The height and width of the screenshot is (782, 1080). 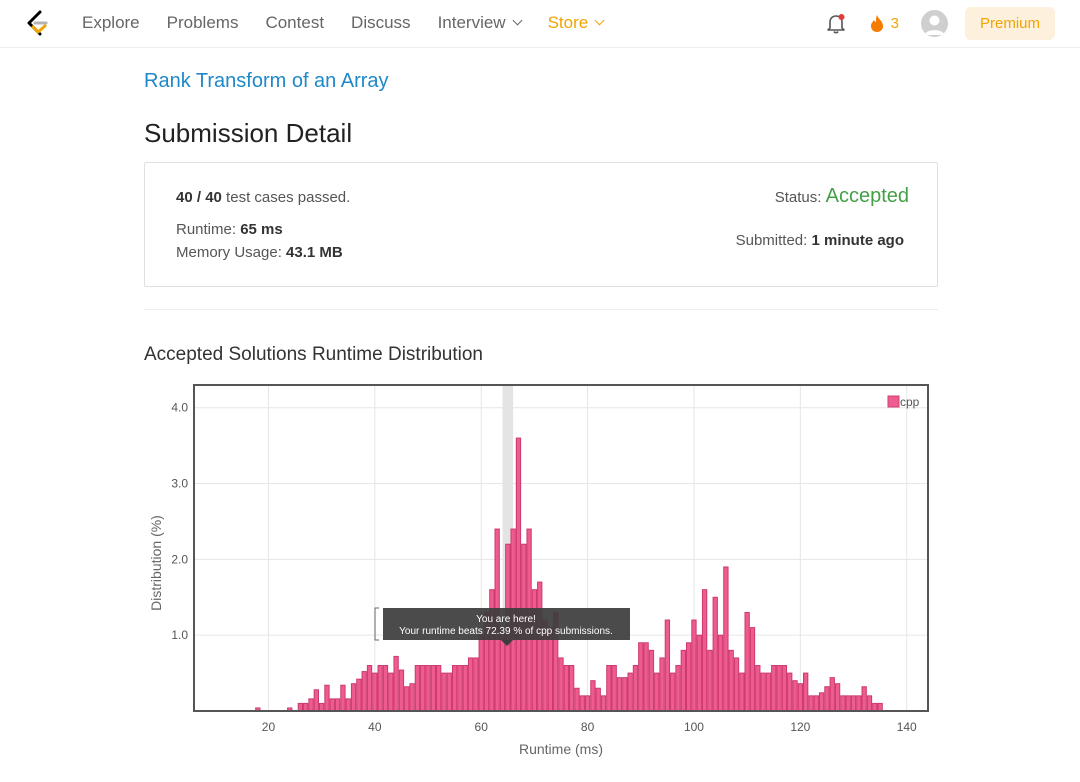 I want to click on legend-swatch, so click(x=893, y=401).